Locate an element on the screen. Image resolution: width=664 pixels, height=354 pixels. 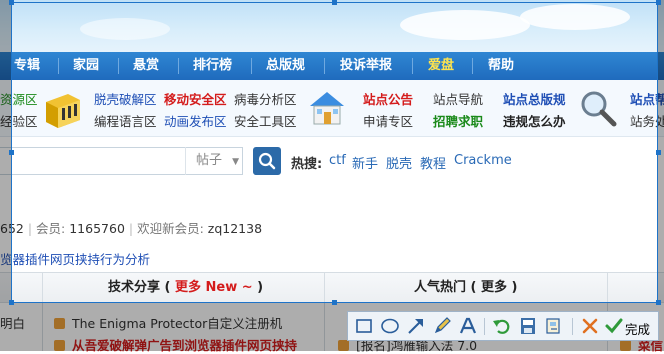
capture-dim-overlay is located at coordinates (5, 175).